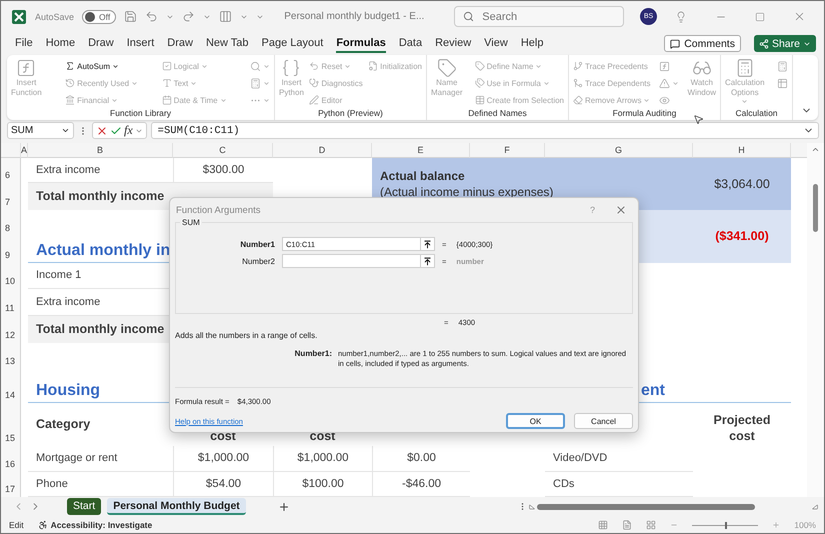 Image resolution: width=825 pixels, height=534 pixels. Describe the element at coordinates (11, 196) in the screenshot. I see `row-header: 7` at that location.